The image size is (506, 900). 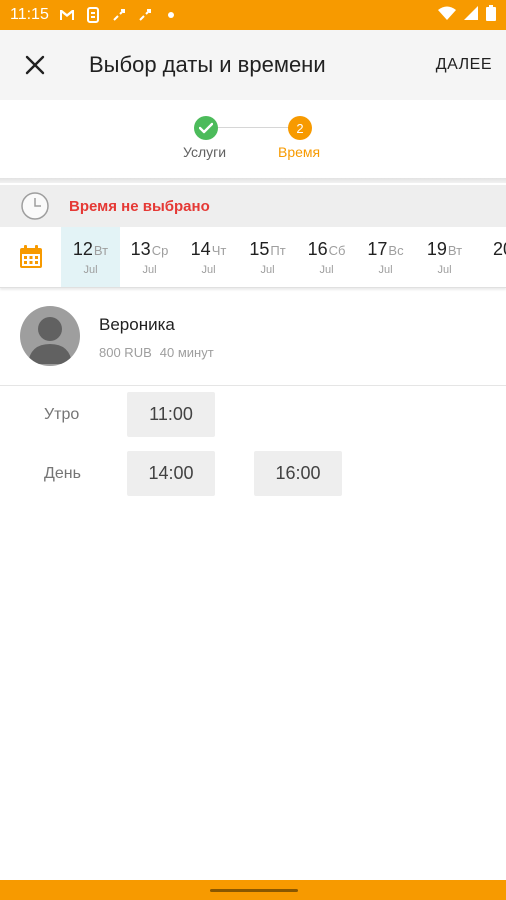 I want to click on date-row: 13Ср, so click(x=149, y=249).